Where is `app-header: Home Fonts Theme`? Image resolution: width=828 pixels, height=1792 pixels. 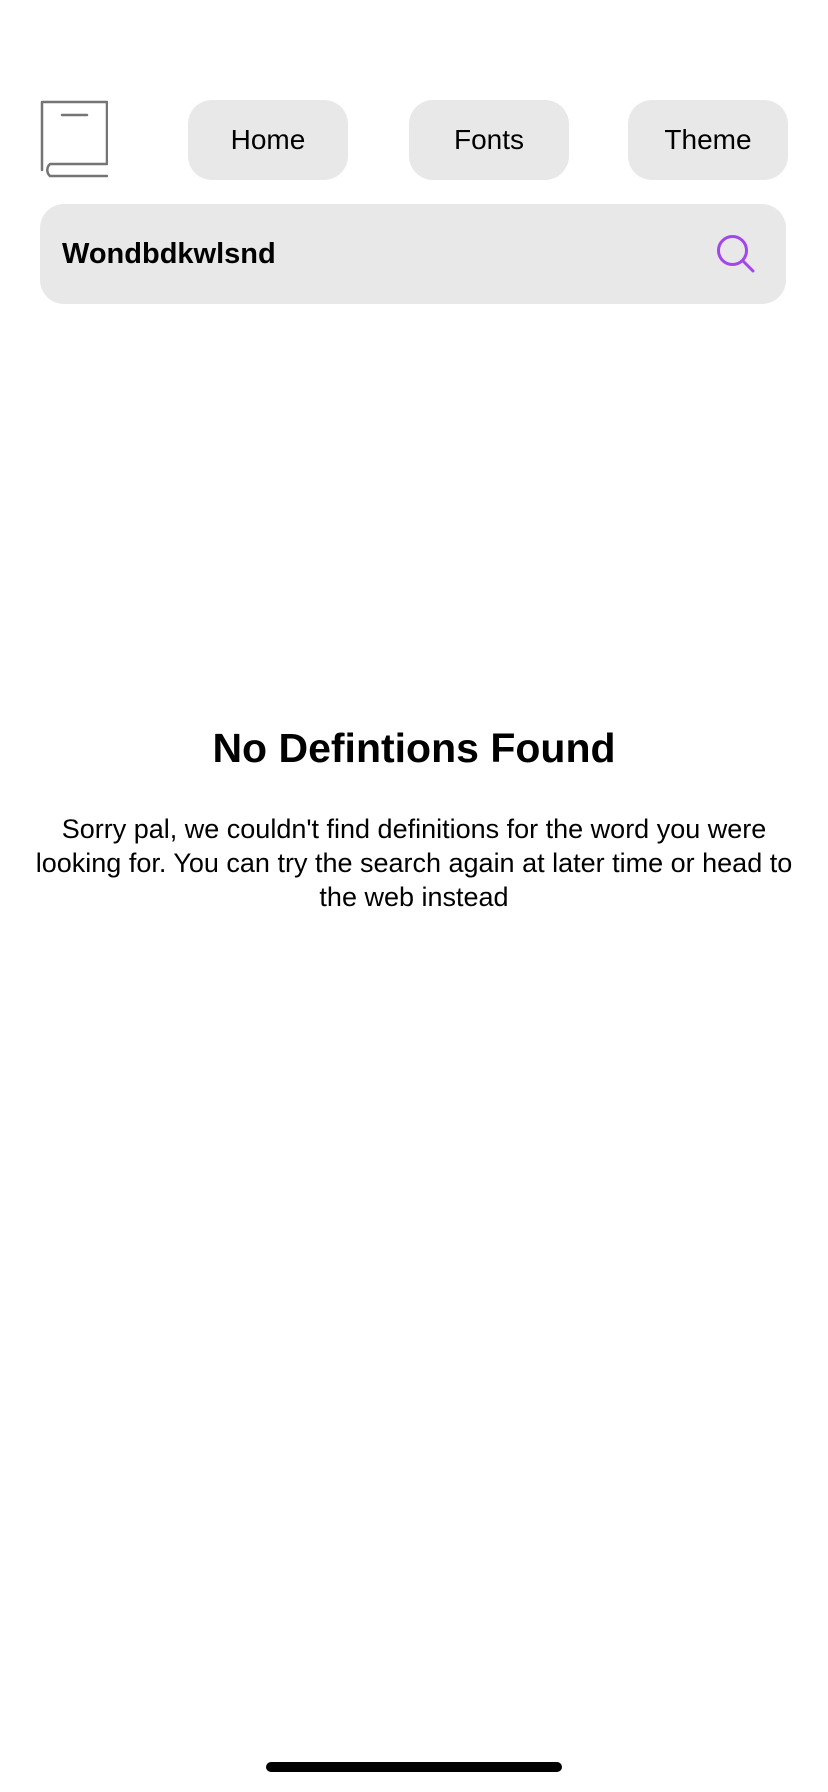 app-header: Home Fonts Theme is located at coordinates (414, 140).